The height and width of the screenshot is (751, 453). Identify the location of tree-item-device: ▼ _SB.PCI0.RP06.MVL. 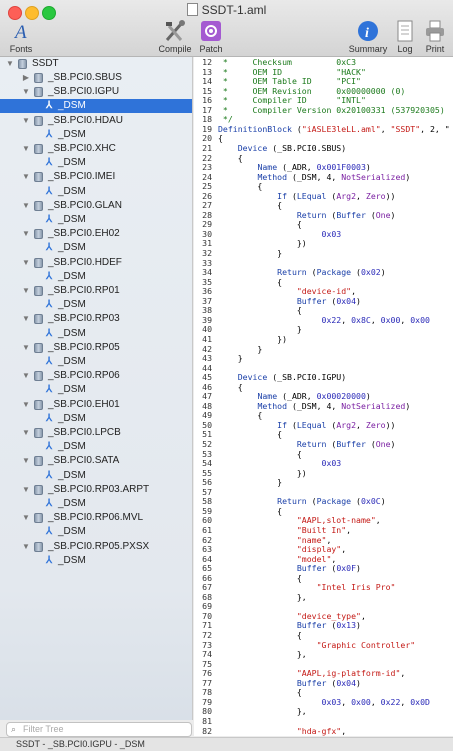
(96, 518).